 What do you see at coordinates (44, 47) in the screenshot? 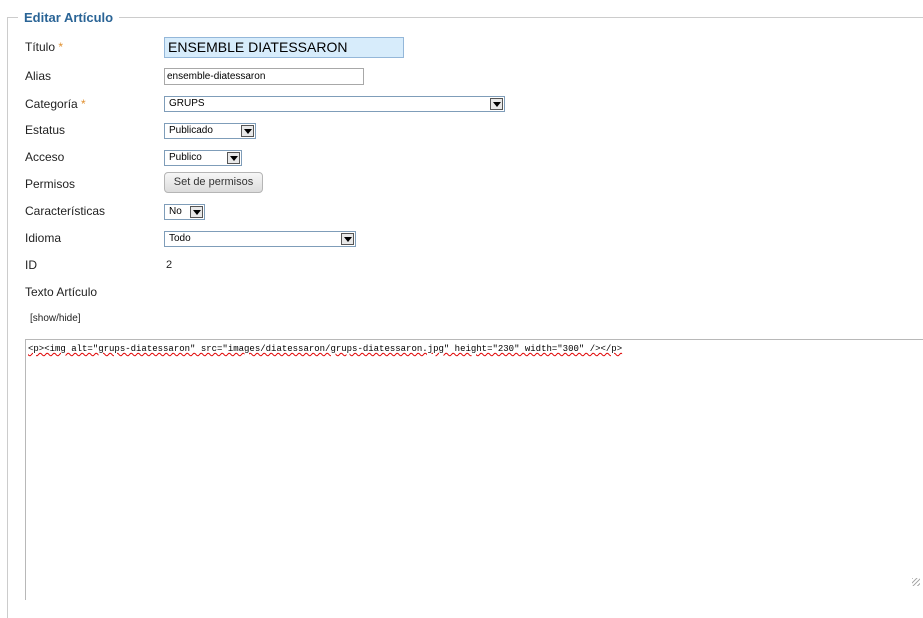
I see `titulo-label: Título *` at bounding box center [44, 47].